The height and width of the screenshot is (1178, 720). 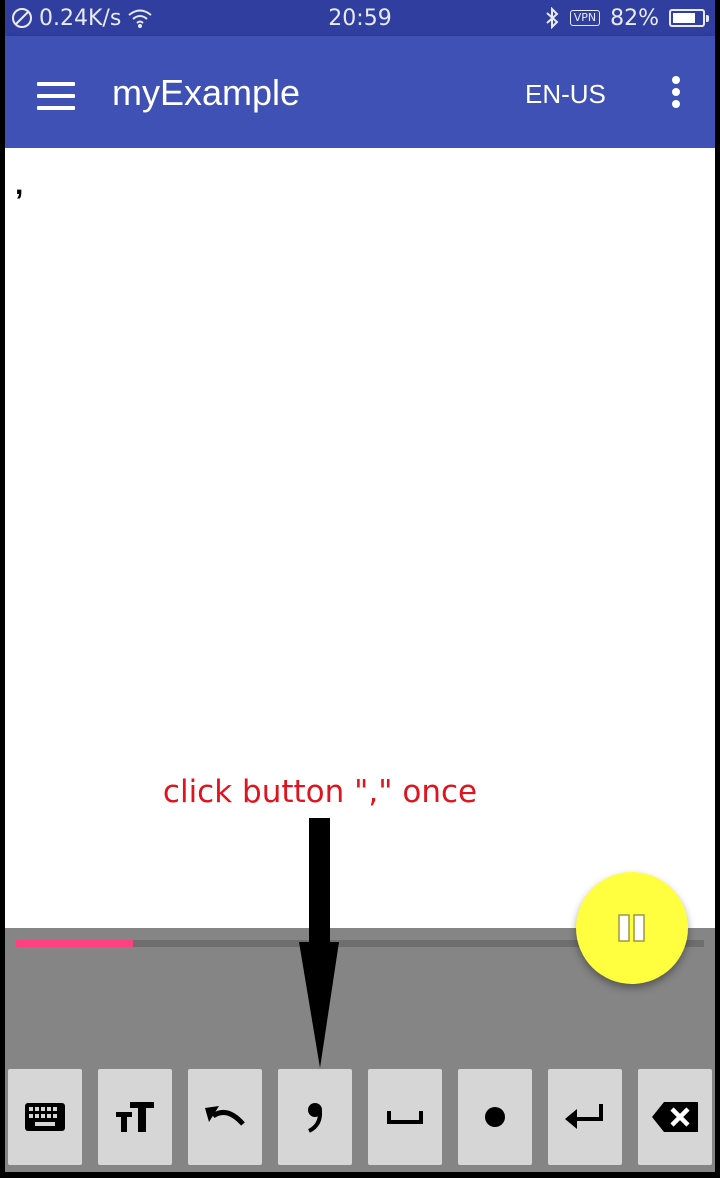 What do you see at coordinates (361, 1117) in the screenshot?
I see `key-row` at bounding box center [361, 1117].